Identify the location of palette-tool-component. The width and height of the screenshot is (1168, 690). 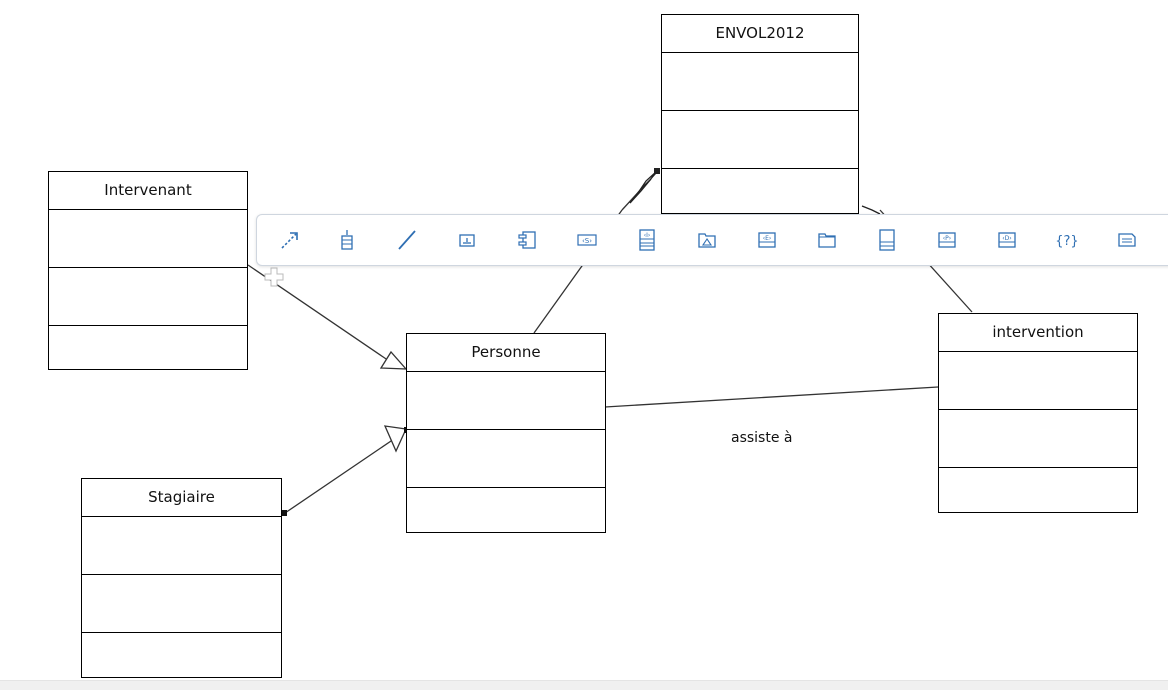
(527, 240).